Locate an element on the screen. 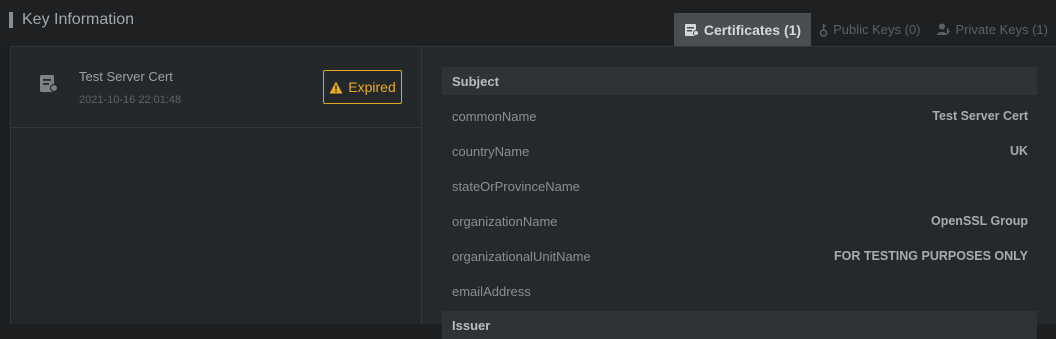  tab-public-keys-label: Public Keys (0) is located at coordinates (877, 29).